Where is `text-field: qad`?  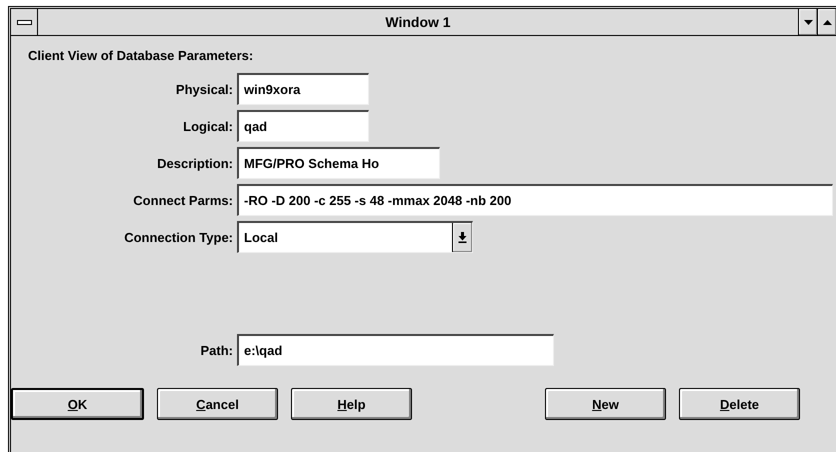 text-field: qad is located at coordinates (303, 126).